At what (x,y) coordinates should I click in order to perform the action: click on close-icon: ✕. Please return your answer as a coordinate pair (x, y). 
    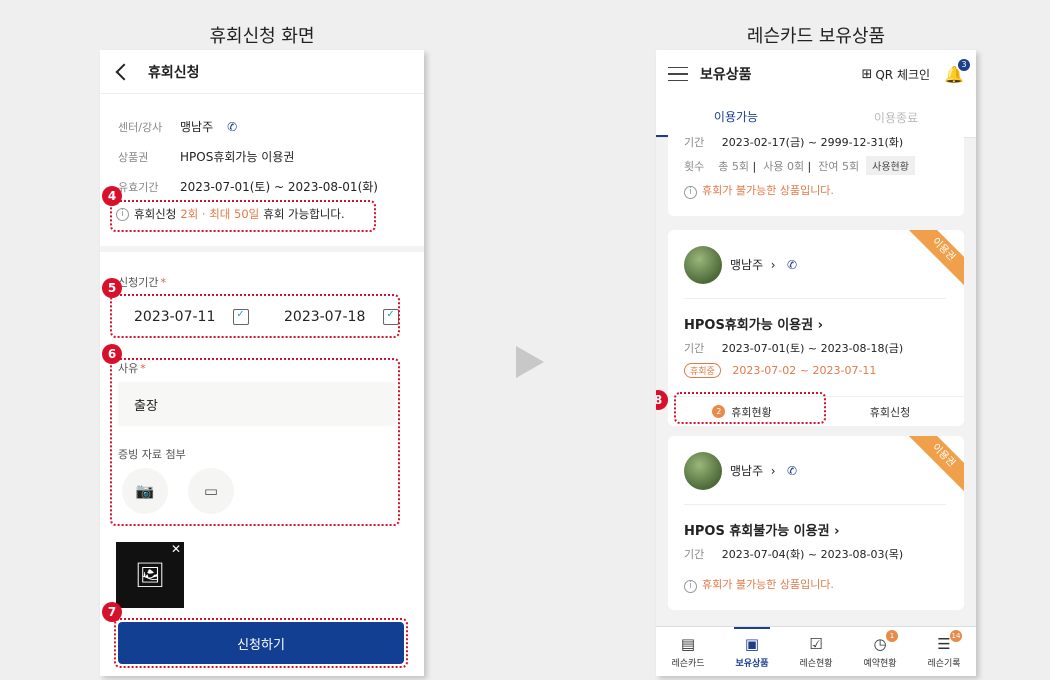
    Looking at the image, I should click on (176, 549).